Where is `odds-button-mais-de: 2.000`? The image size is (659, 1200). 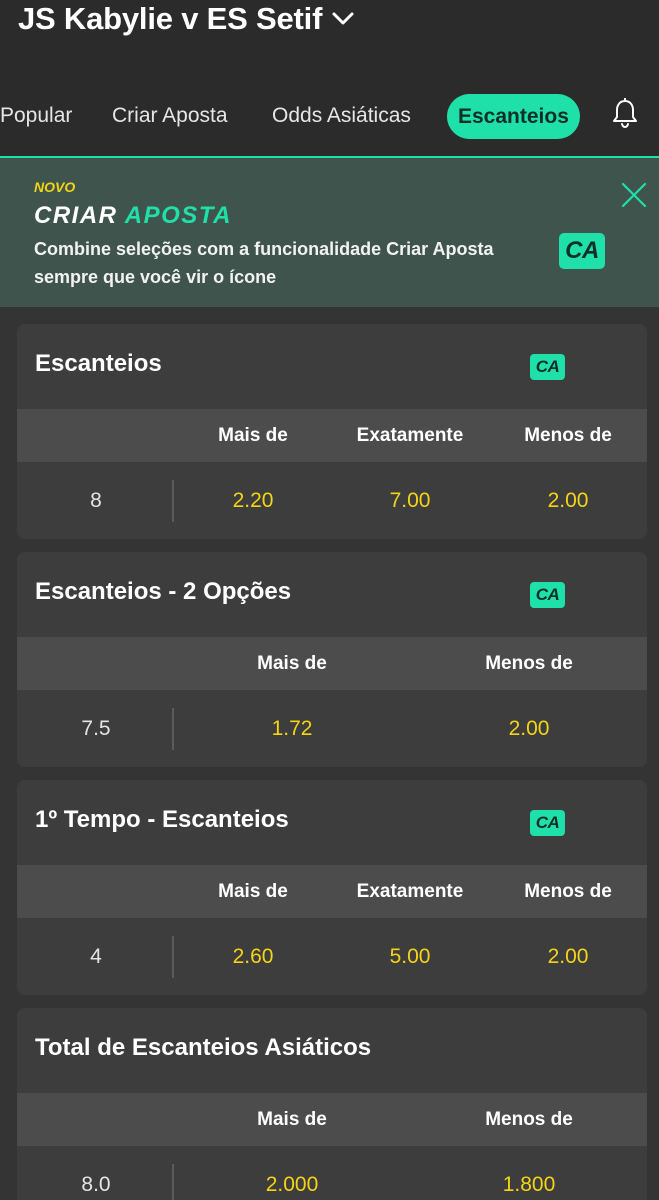 odds-button-mais-de: 2.000 is located at coordinates (292, 1173).